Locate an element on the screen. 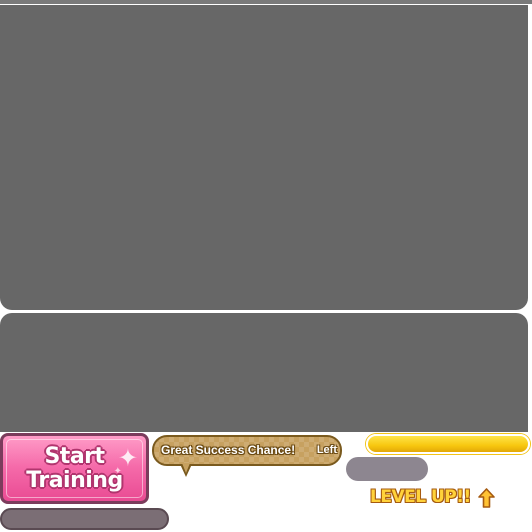  arrow-up-icon is located at coordinates (486, 498).